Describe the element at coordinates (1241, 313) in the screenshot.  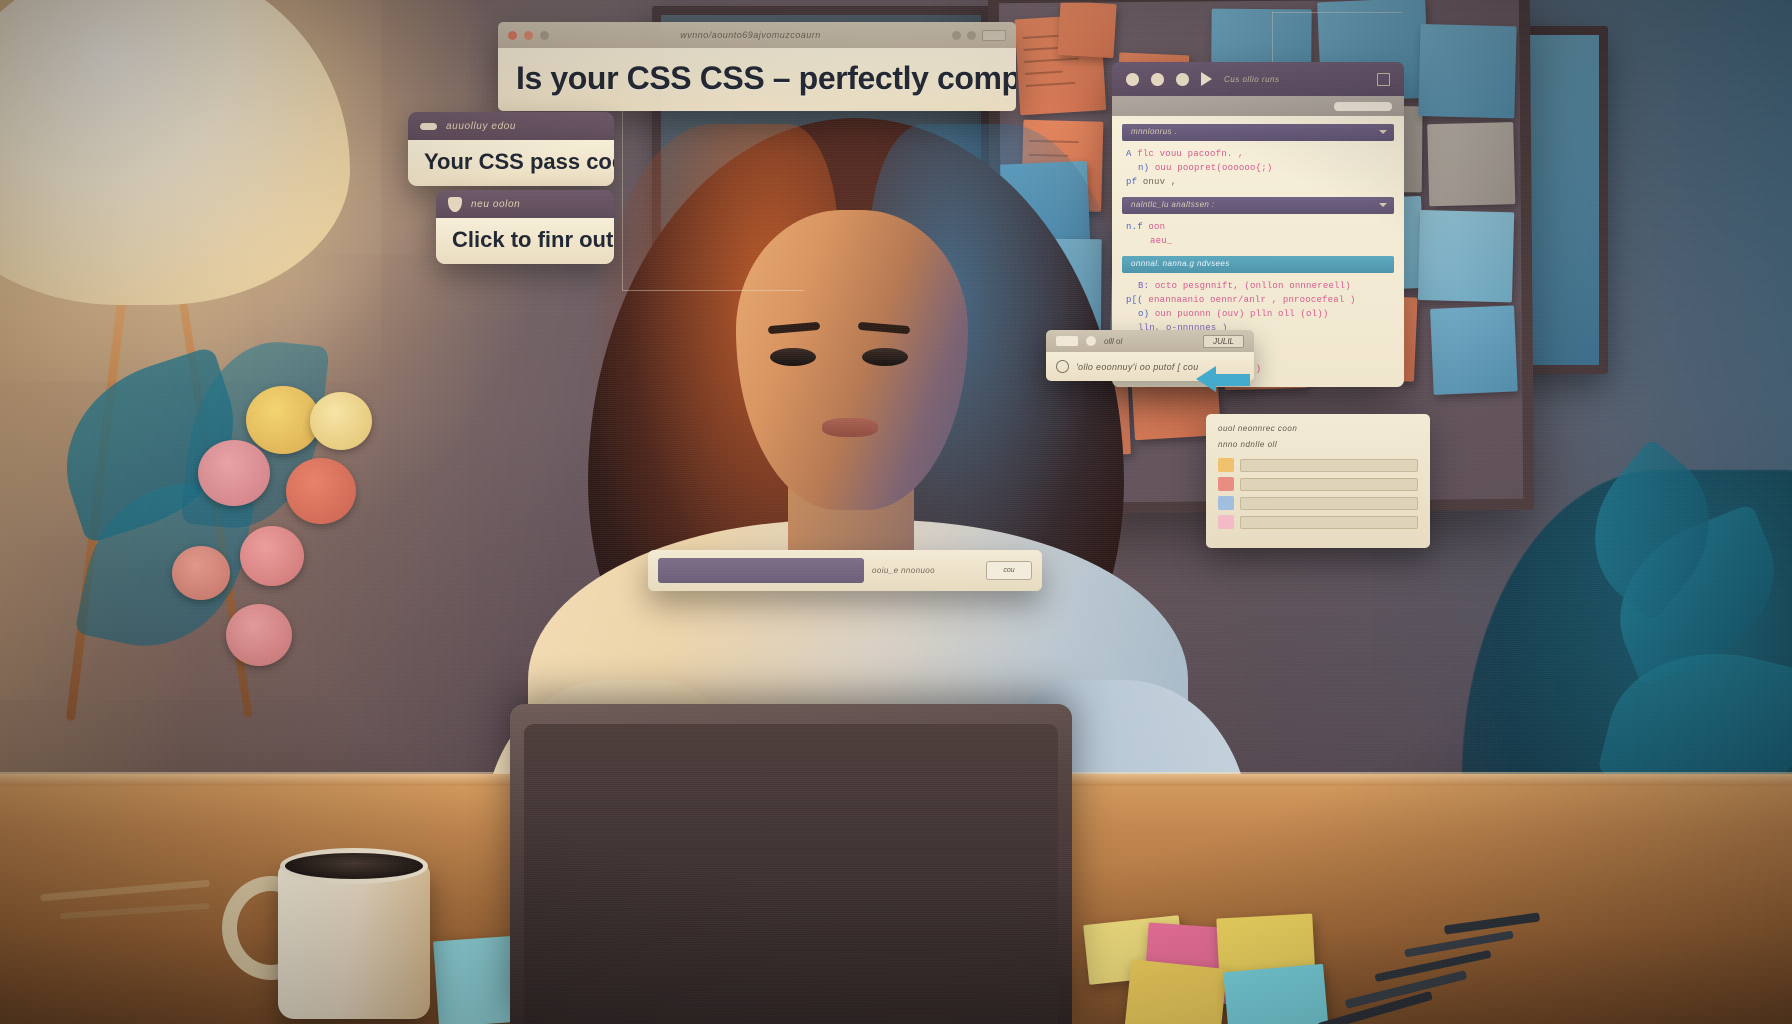
I see `code-token-text: oun puonnn (ouv) plln oll (ol))` at that location.